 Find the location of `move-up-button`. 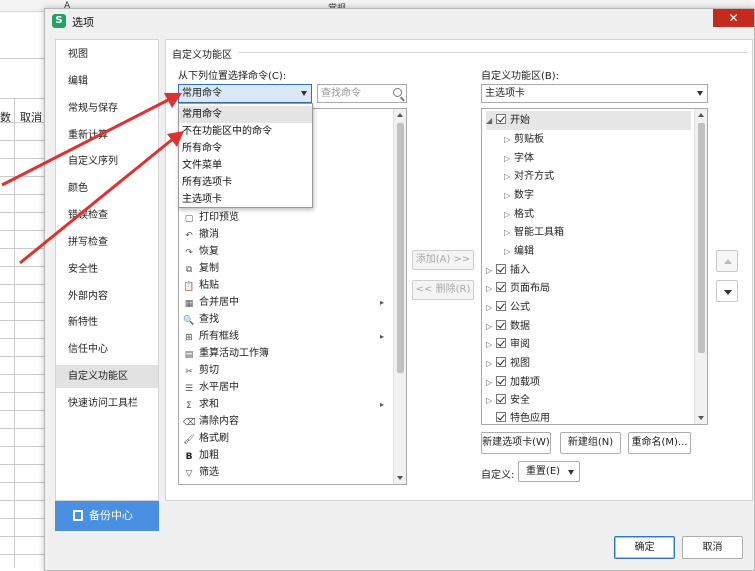

move-up-button is located at coordinates (727, 261).